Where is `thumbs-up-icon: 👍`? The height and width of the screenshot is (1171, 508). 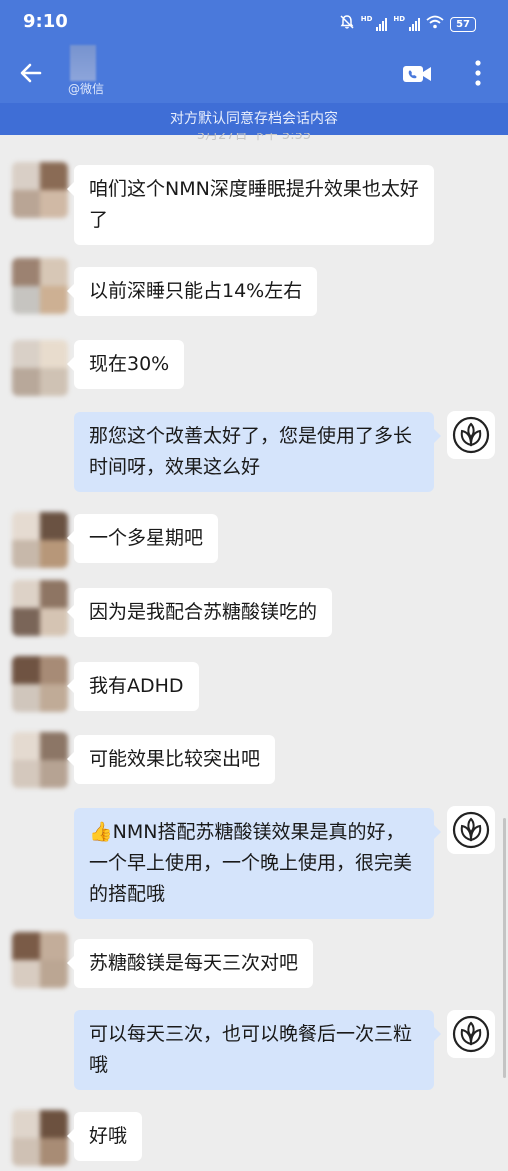 thumbs-up-icon: 👍 is located at coordinates (101, 832).